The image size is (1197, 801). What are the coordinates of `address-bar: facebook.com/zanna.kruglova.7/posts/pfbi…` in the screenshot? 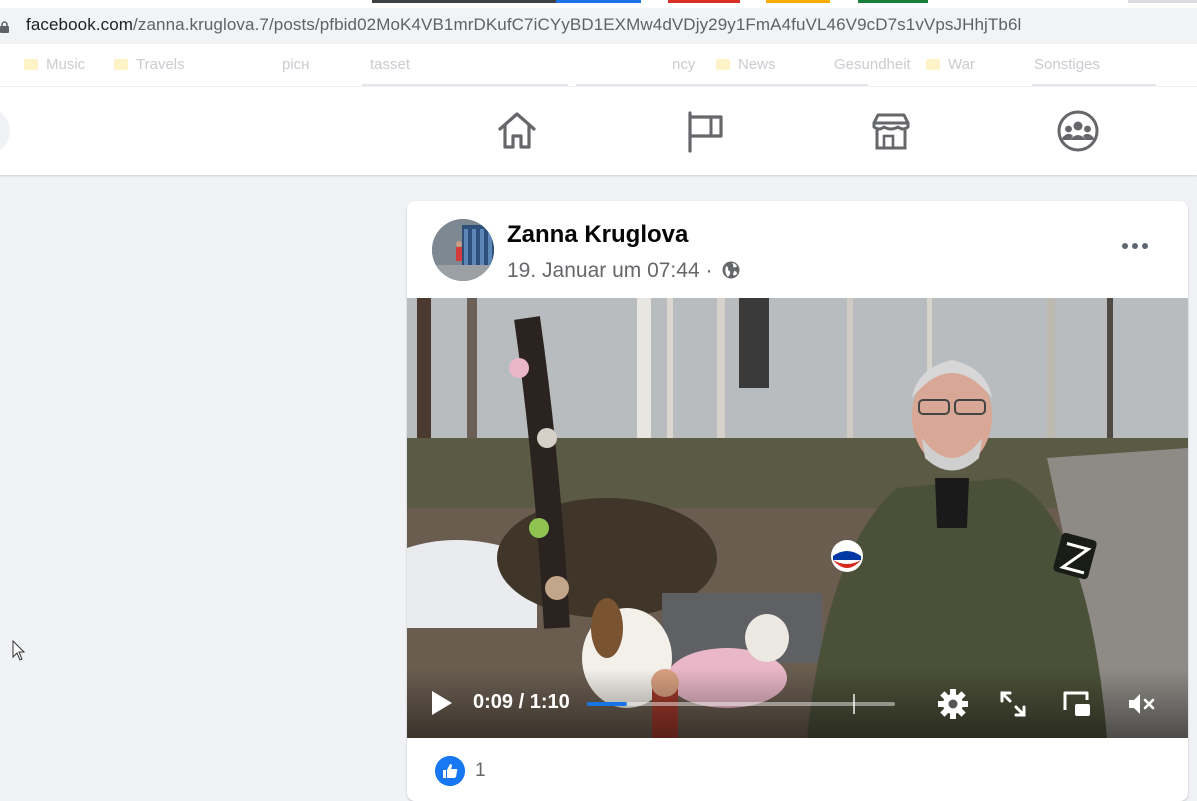 It's located at (598, 26).